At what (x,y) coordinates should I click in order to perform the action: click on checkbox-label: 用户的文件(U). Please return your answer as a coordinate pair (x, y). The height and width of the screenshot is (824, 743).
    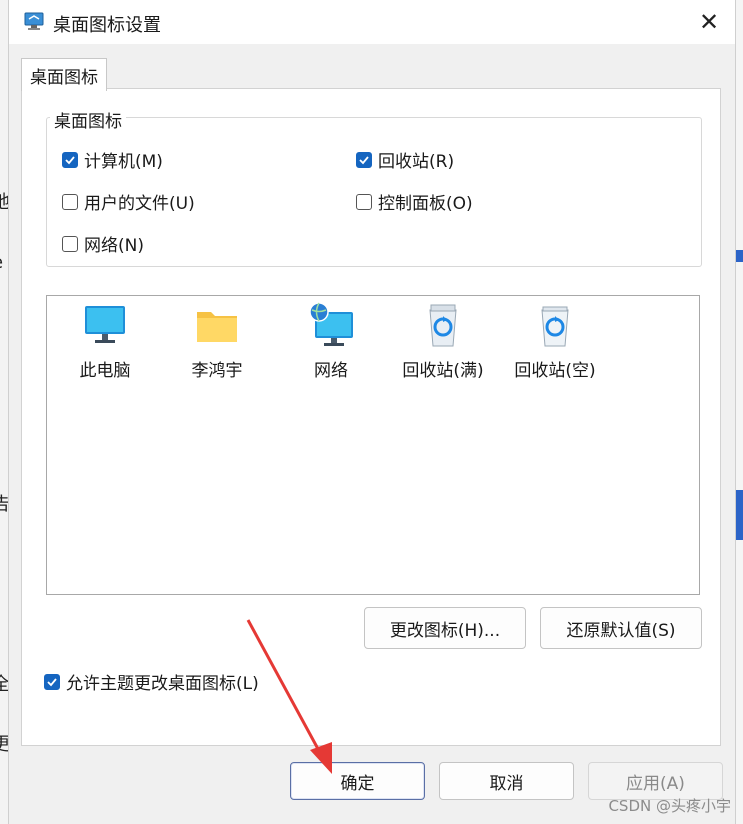
    Looking at the image, I should click on (139, 204).